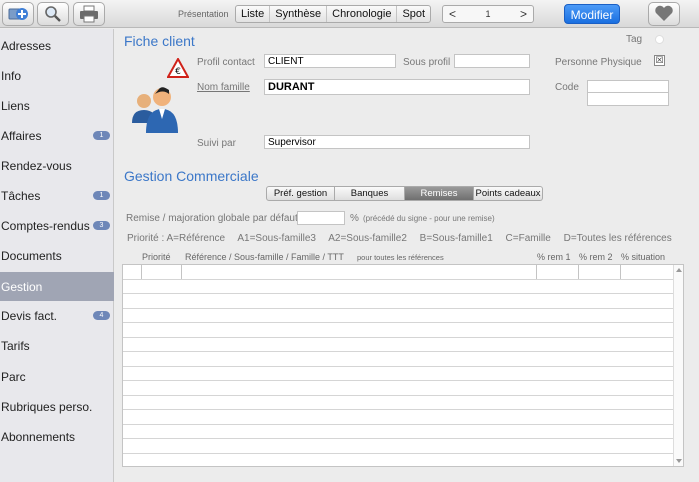  Describe the element at coordinates (45, 225) in the screenshot. I see `sidebar-item-label: Comptes-rendus` at that location.